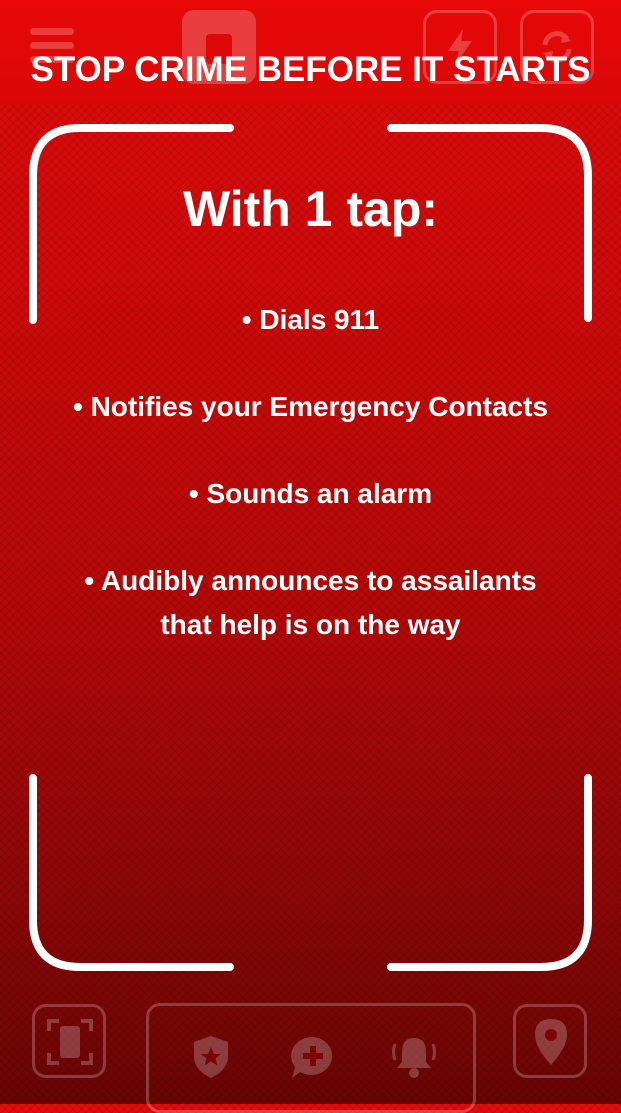  Describe the element at coordinates (489, 872) in the screenshot. I see `frame-corner-bottom-right` at that location.